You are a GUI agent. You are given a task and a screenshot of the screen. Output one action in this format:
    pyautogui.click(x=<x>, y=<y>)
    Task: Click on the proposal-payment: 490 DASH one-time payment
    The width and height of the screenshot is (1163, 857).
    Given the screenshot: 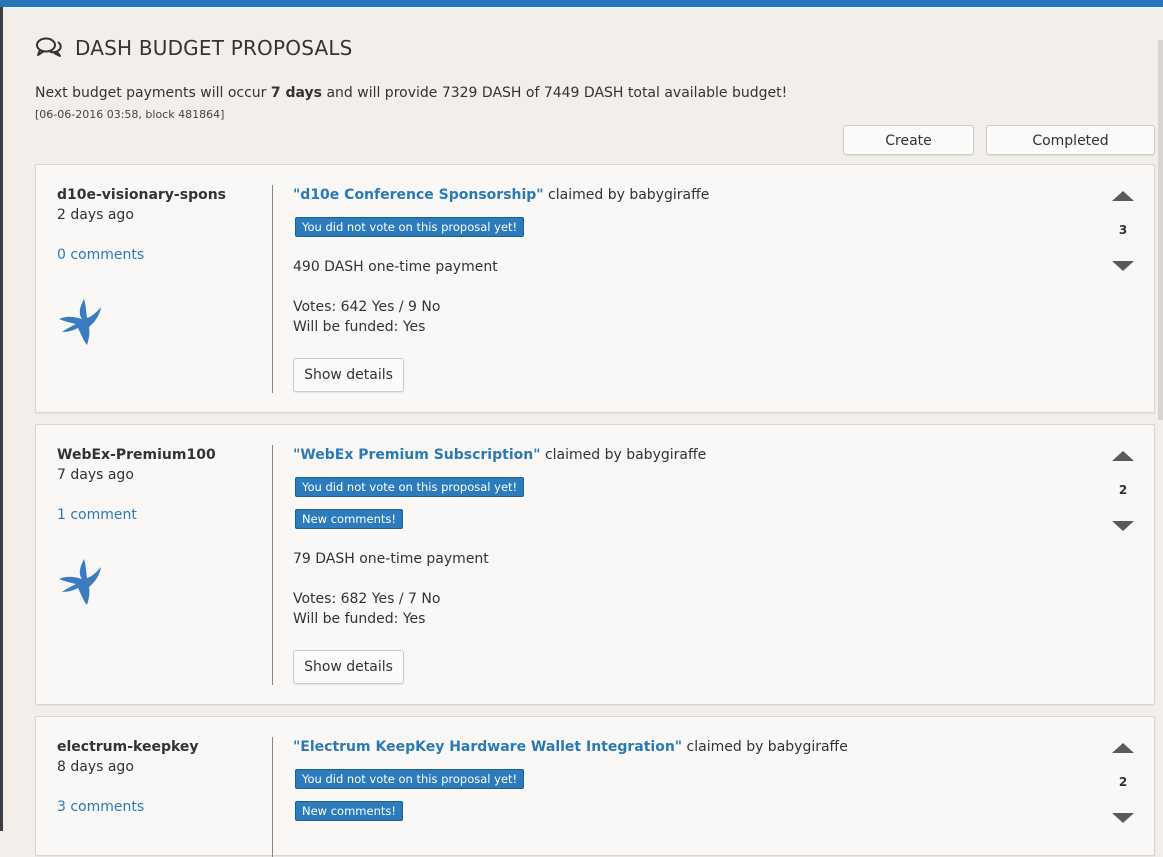 What is the action you would take?
    pyautogui.click(x=395, y=267)
    